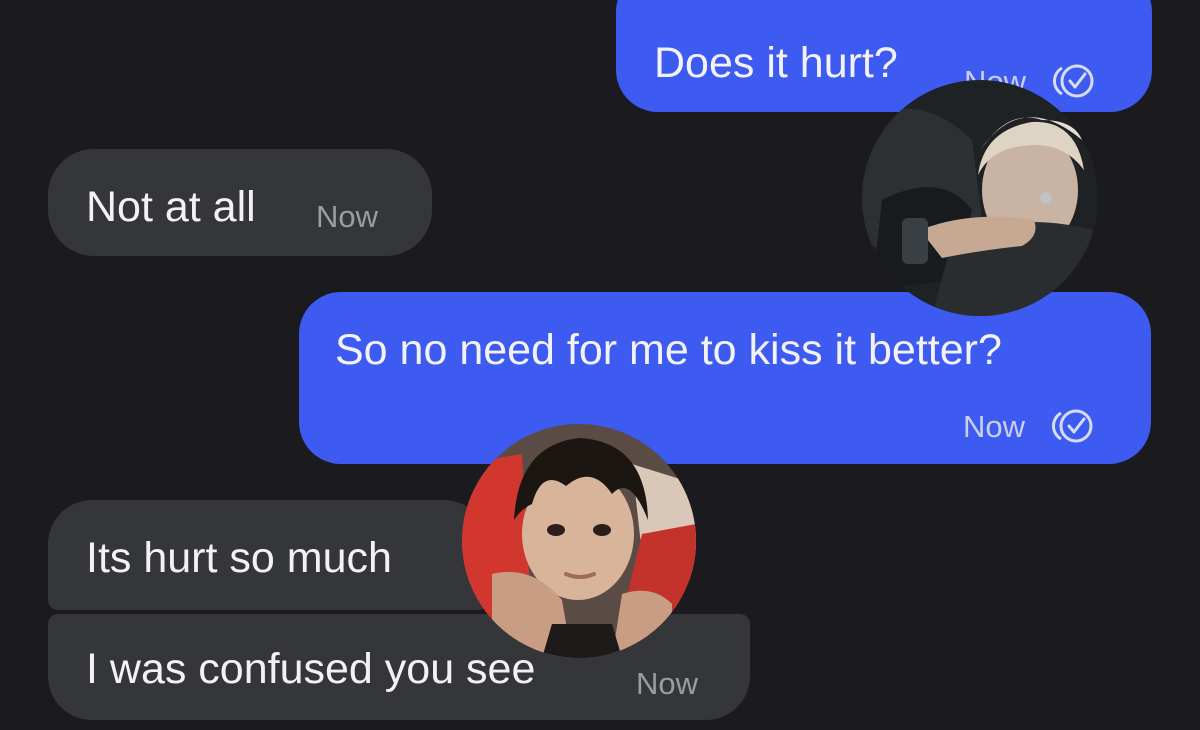  I want to click on message-bubble-received: Not at all Now, so click(240, 202).